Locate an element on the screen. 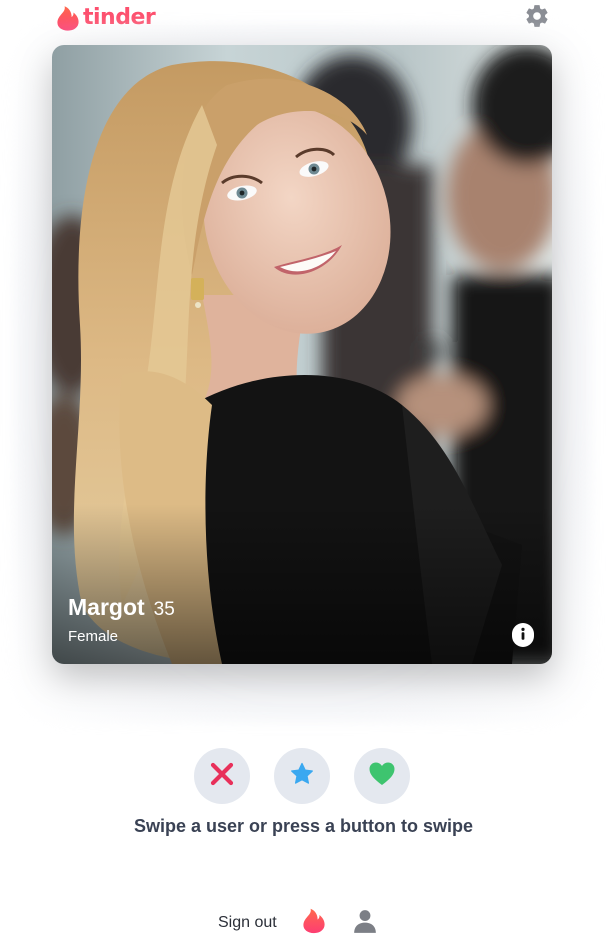  card-info: Margot 35 Female is located at coordinates (121, 620).